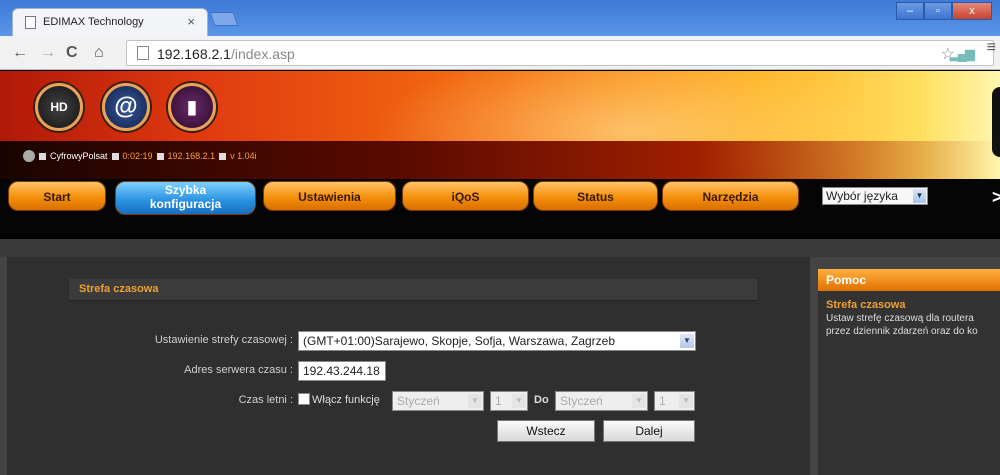 This screenshot has width=1000, height=475. What do you see at coordinates (160, 156) in the screenshot?
I see `ip-icon` at bounding box center [160, 156].